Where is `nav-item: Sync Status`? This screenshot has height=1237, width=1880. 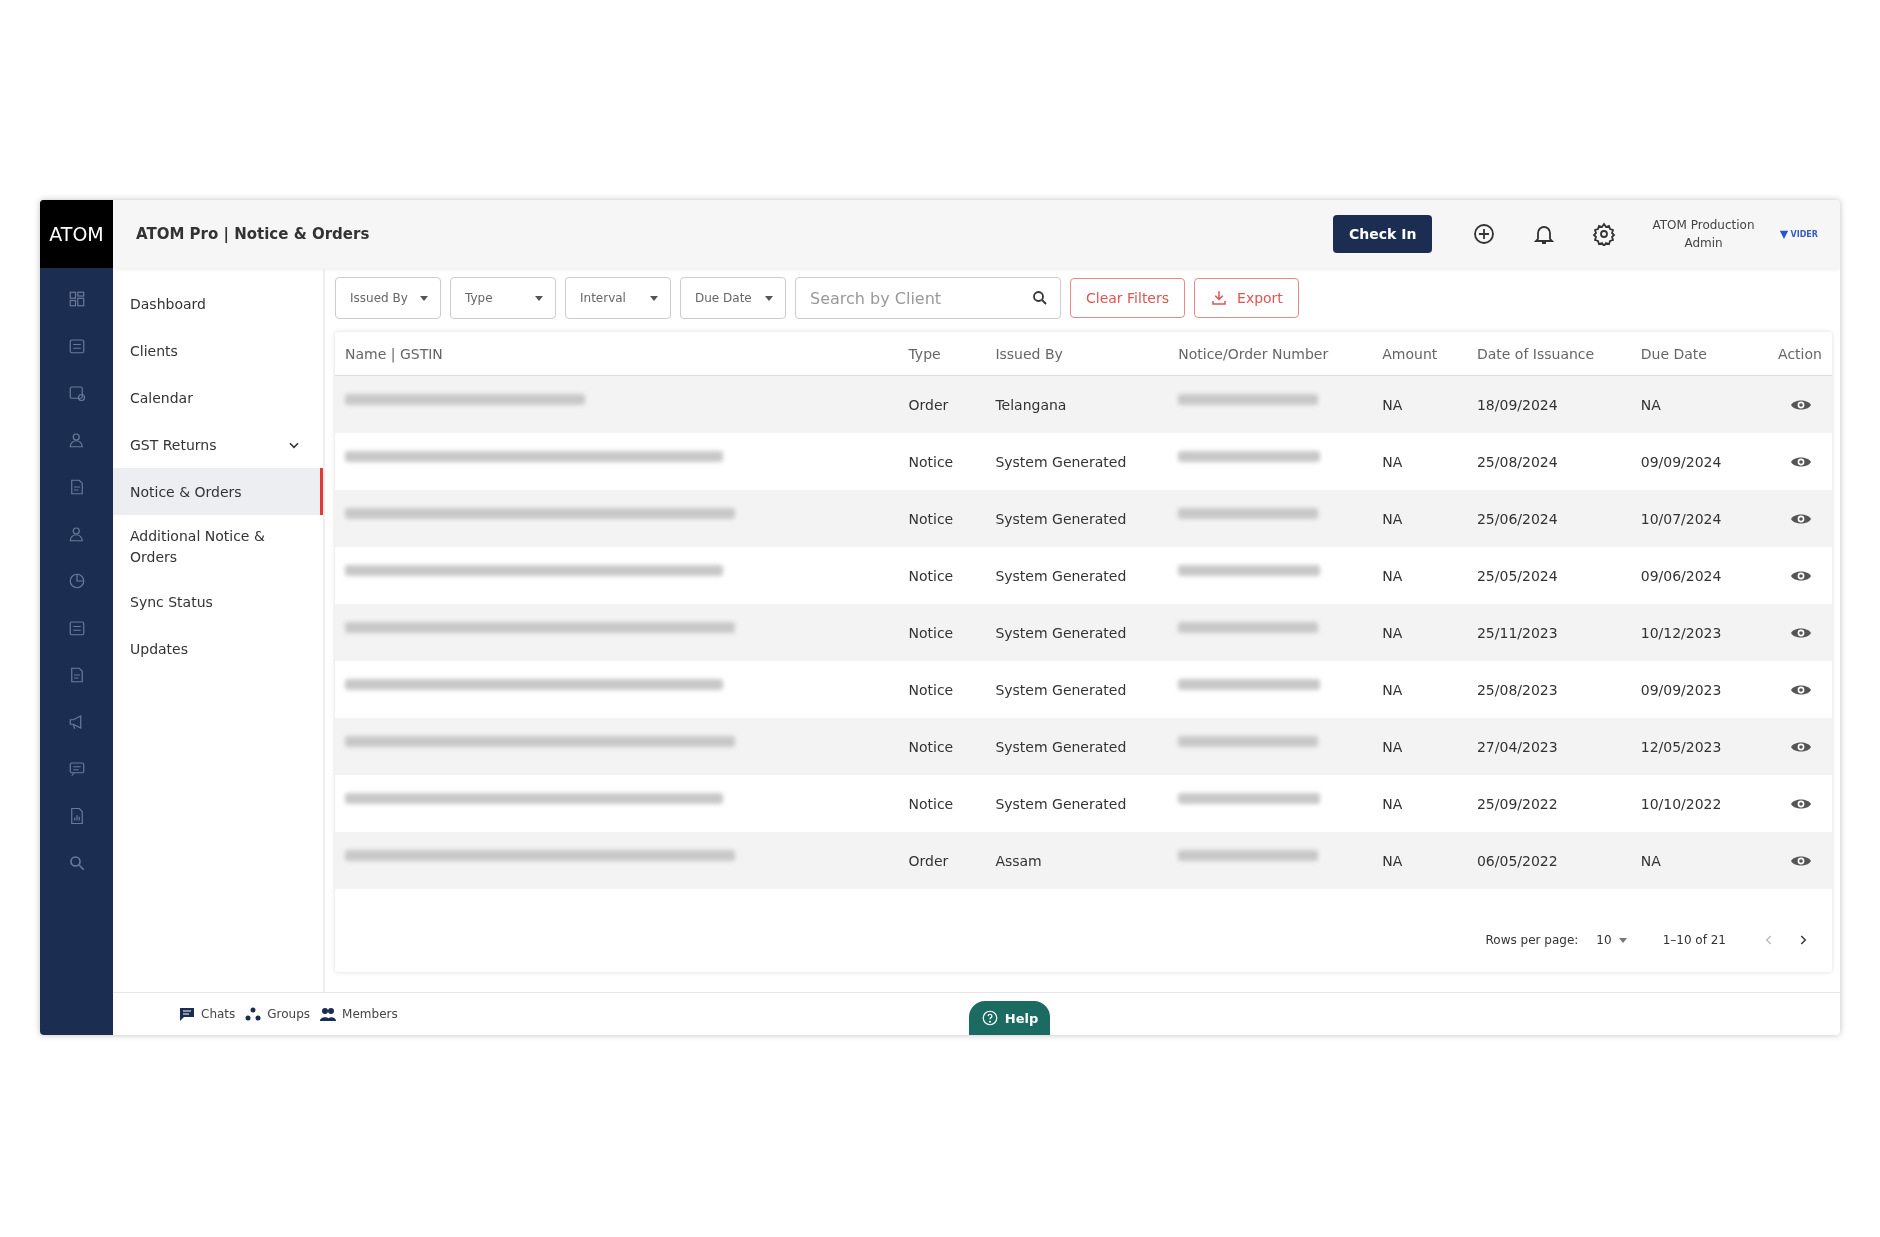
nav-item: Sync Status is located at coordinates (218, 601).